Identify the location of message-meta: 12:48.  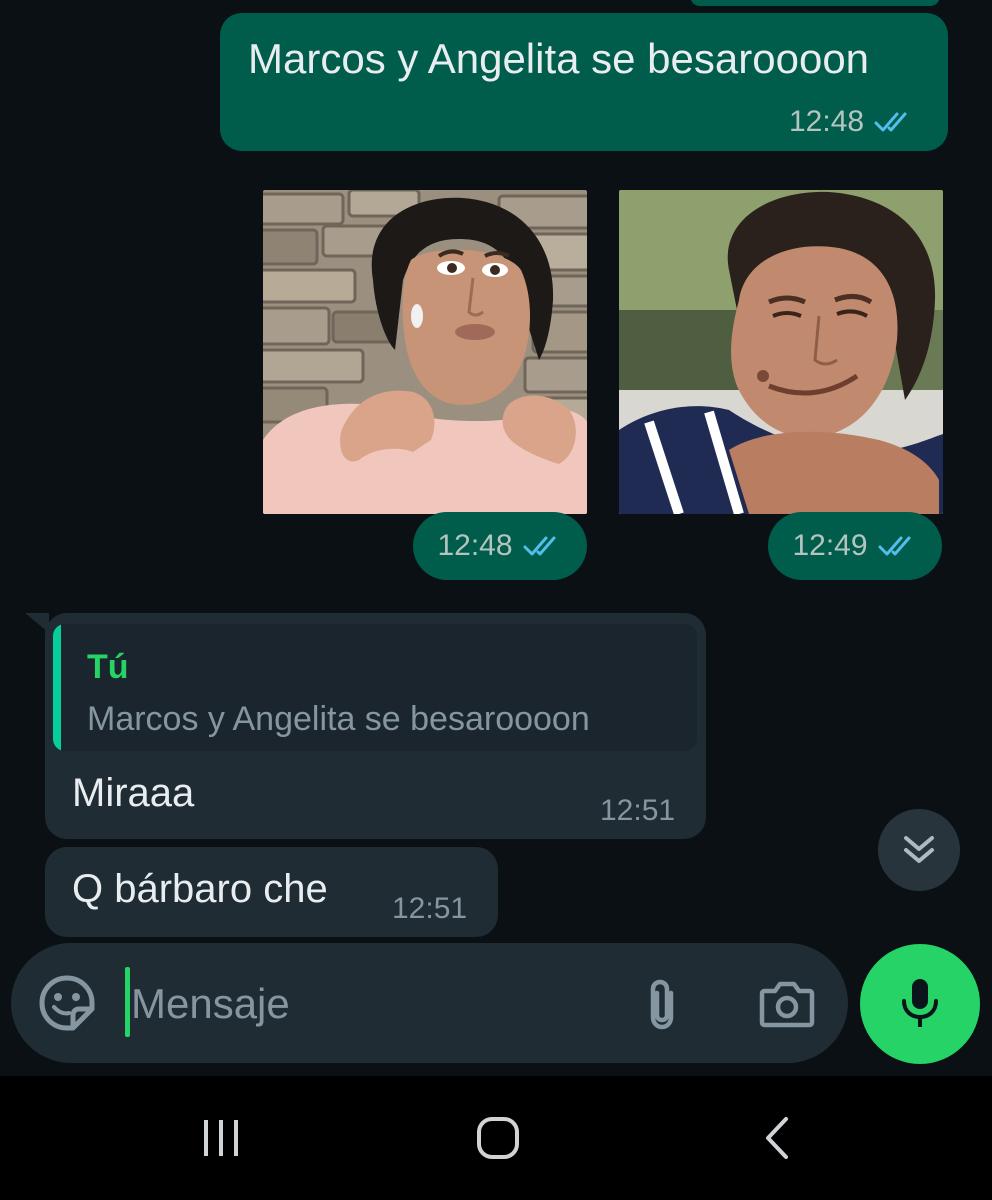
(851, 122).